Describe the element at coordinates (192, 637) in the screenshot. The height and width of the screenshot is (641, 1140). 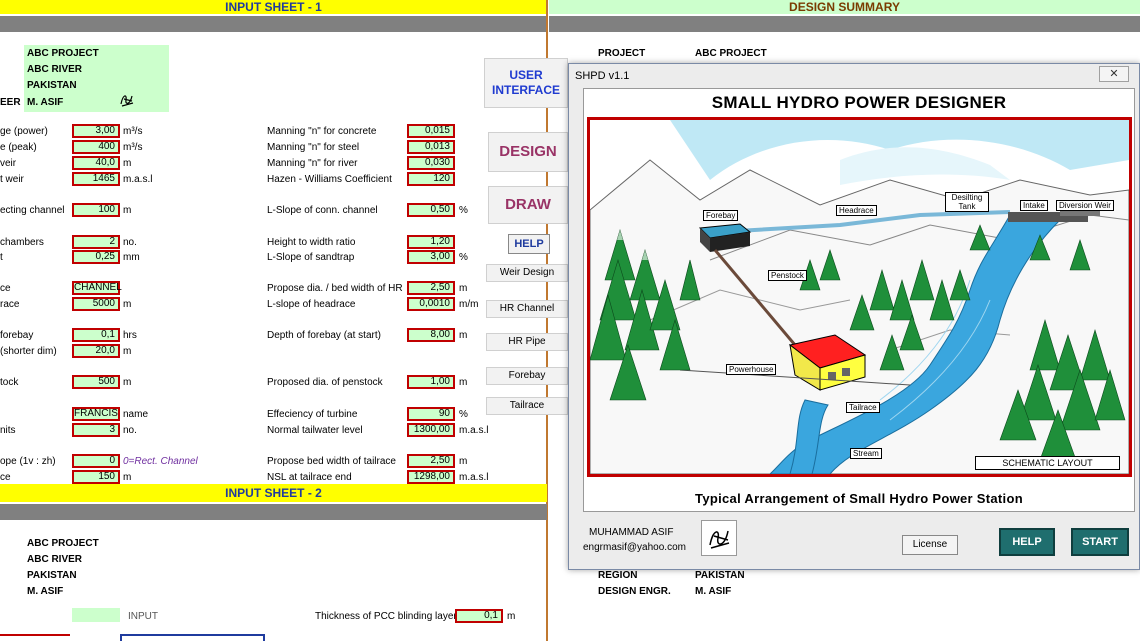
I see `sheet2-blue-bar` at that location.